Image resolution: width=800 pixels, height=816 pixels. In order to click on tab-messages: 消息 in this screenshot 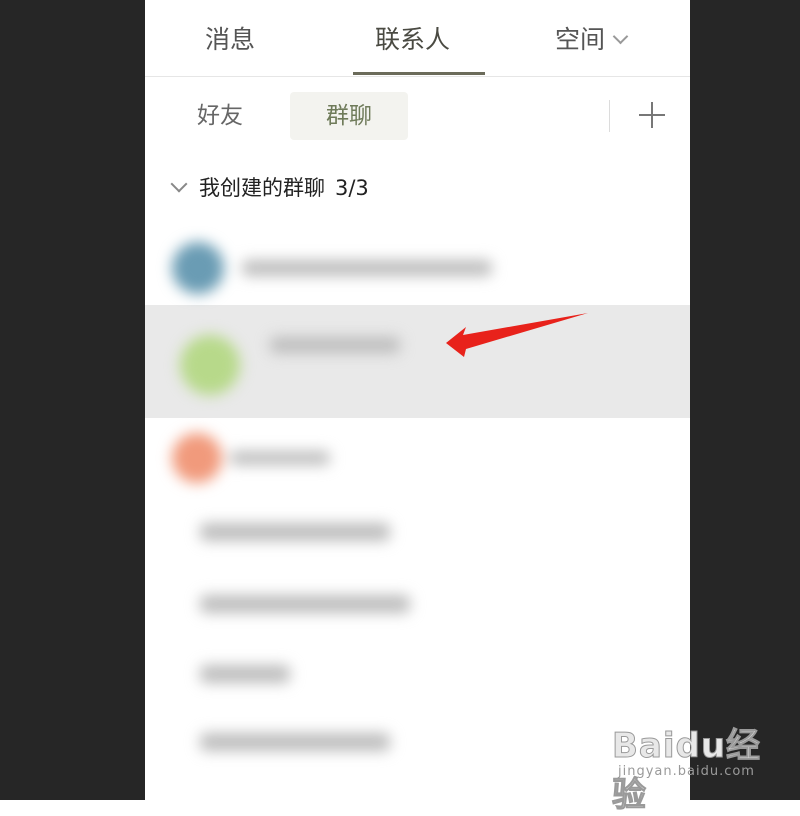, I will do `click(230, 40)`.